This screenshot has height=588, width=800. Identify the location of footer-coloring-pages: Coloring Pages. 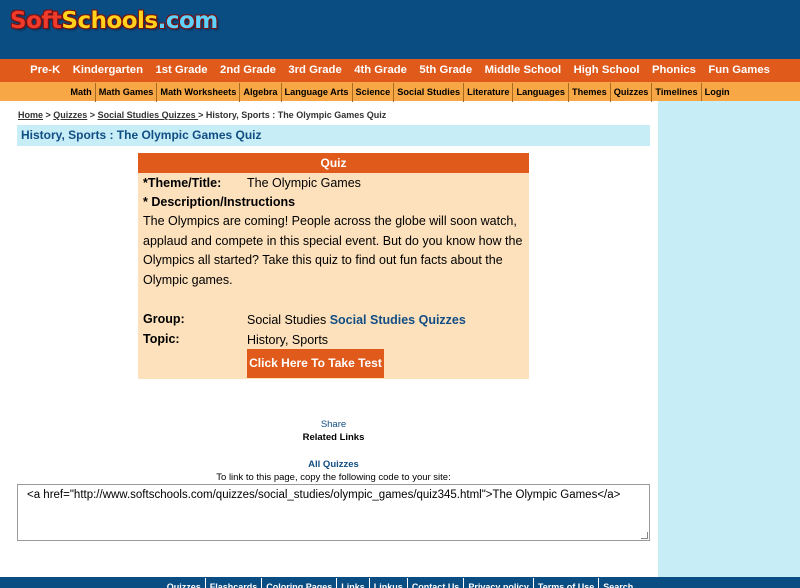
(300, 583).